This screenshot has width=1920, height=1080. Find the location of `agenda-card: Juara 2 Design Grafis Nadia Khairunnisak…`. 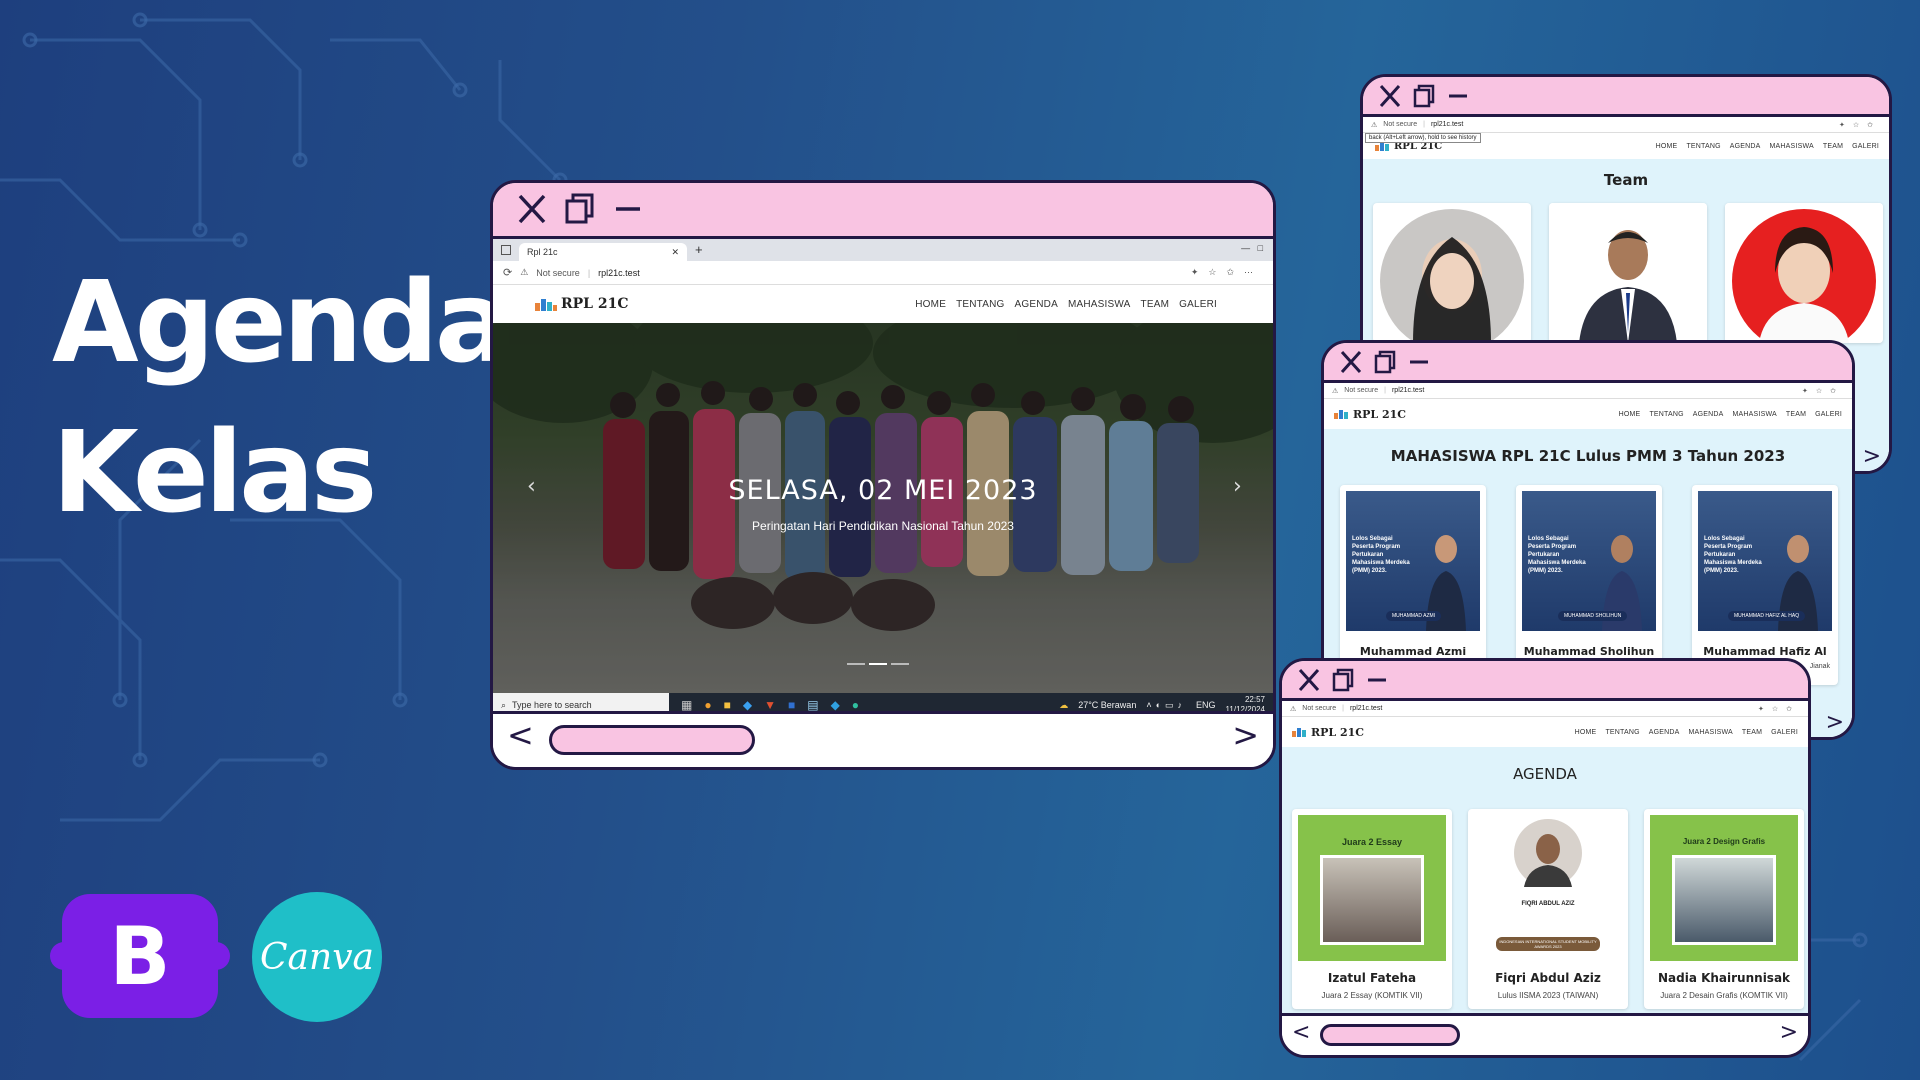

agenda-card: Juara 2 Design Grafis Nadia Khairunnisak… is located at coordinates (1724, 909).